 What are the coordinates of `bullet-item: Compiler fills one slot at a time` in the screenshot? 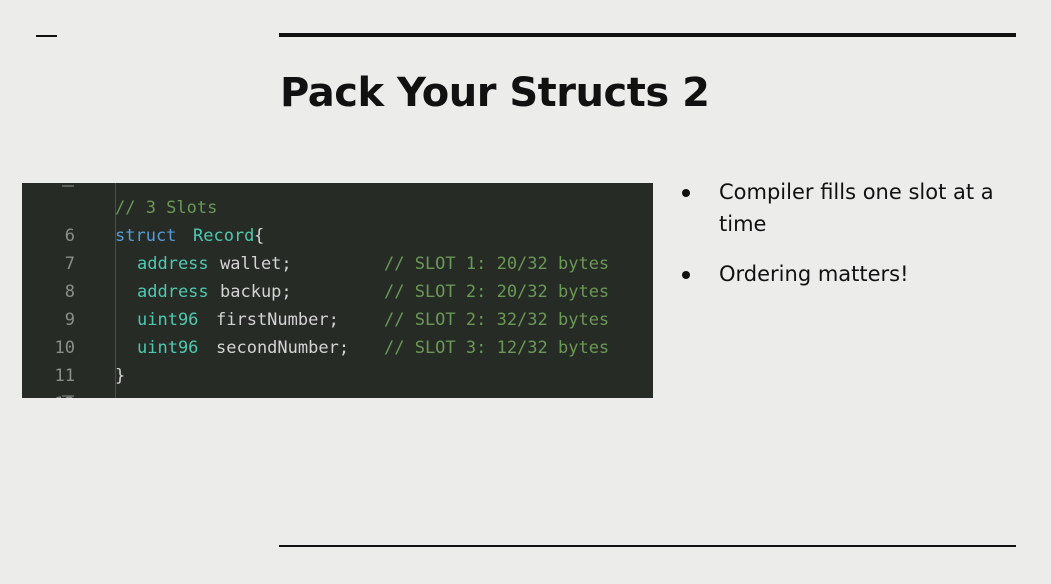 It's located at (849, 208).